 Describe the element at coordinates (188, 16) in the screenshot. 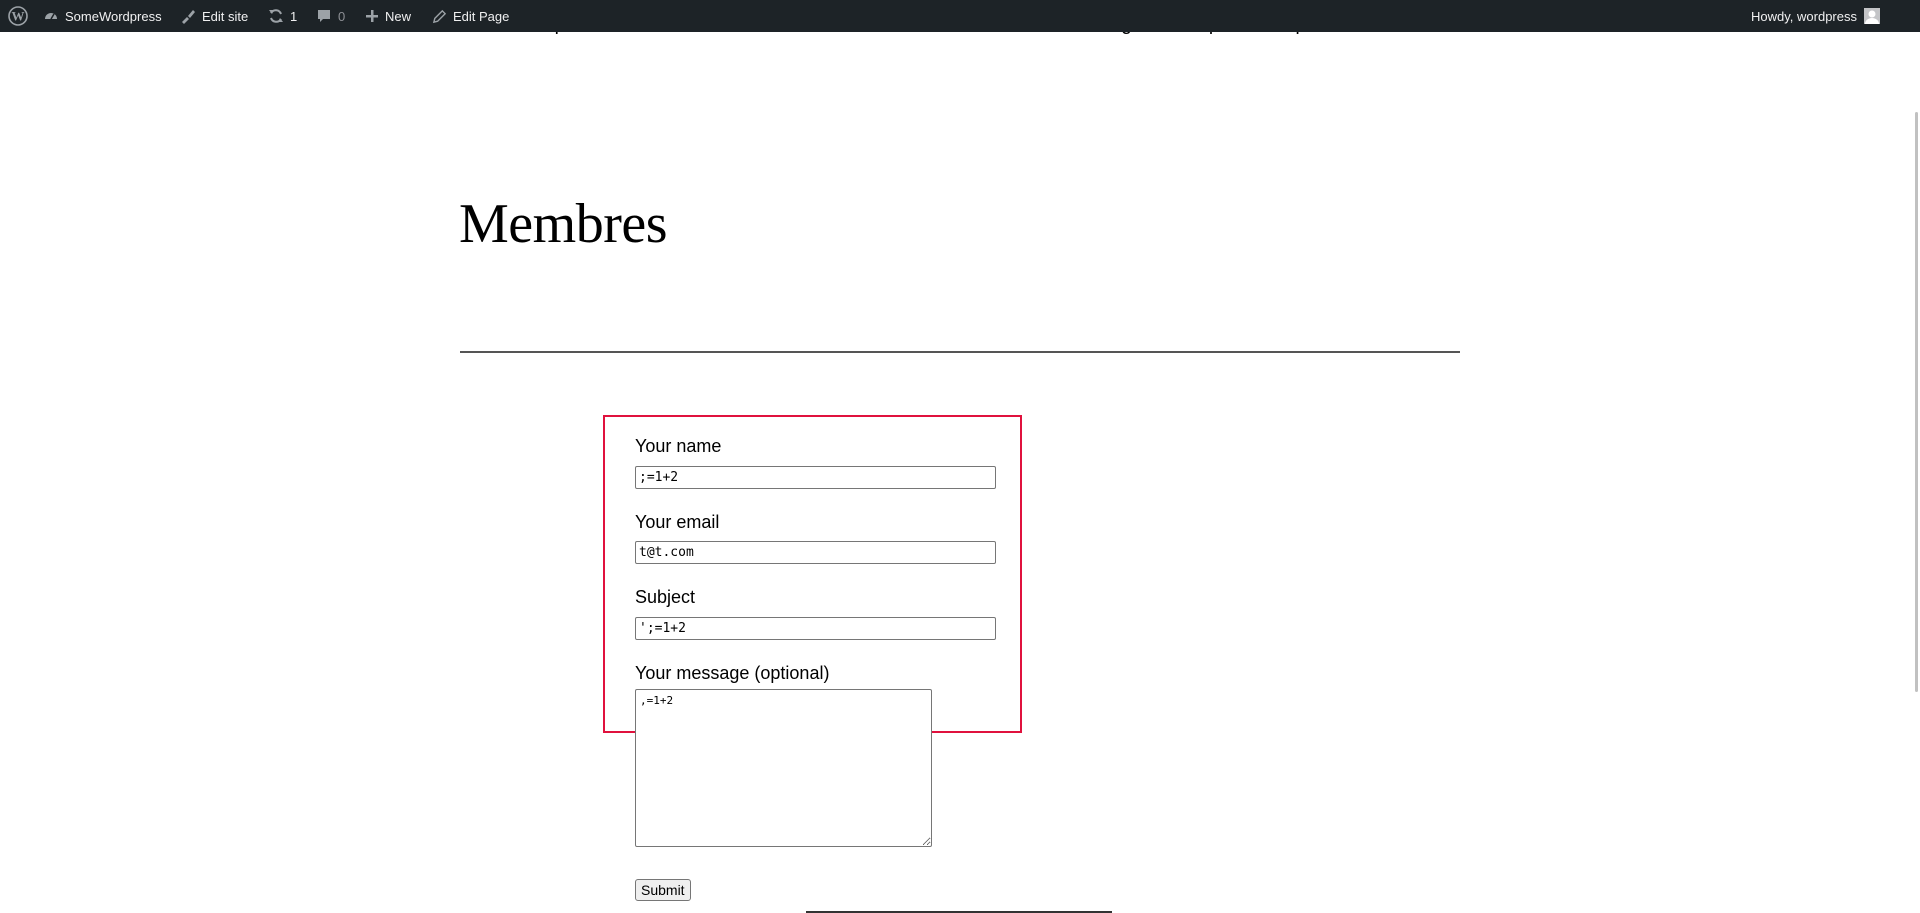

I see `brush-icon` at that location.